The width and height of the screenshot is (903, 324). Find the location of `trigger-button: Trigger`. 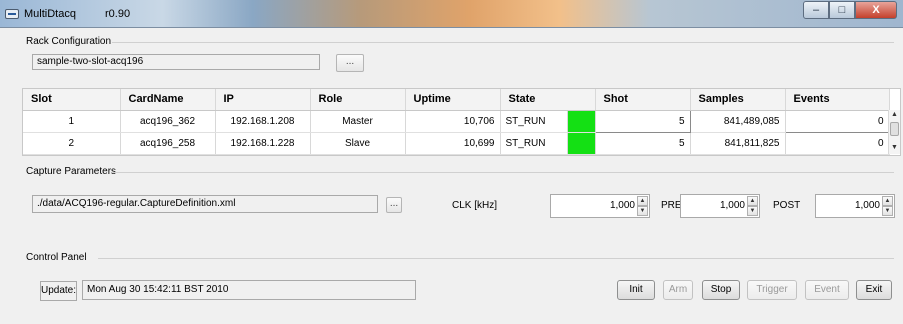

trigger-button: Trigger is located at coordinates (772, 290).